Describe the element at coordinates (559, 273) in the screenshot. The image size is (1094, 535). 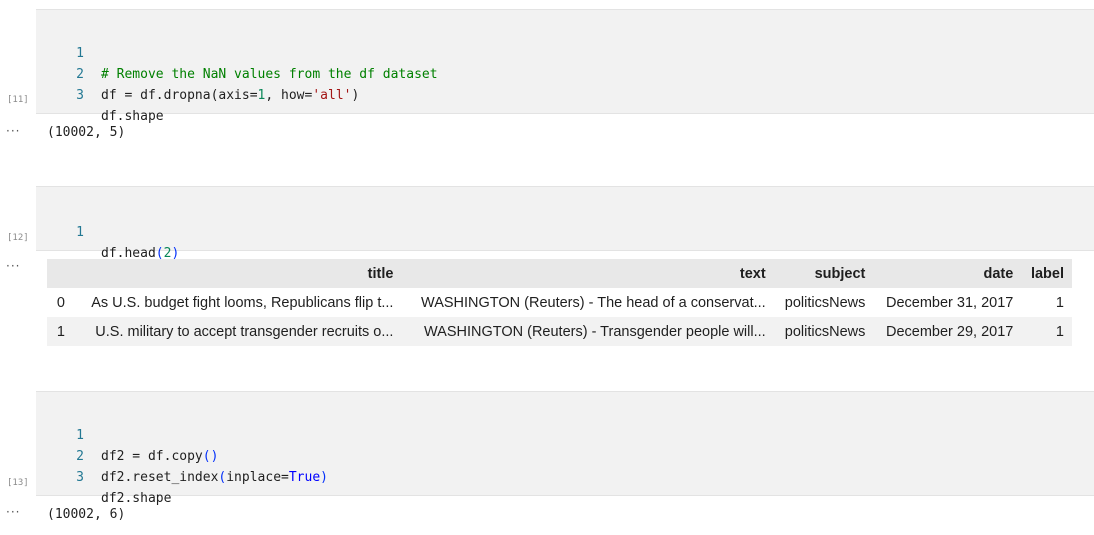
I see `table-header-row: title text subject date label` at that location.